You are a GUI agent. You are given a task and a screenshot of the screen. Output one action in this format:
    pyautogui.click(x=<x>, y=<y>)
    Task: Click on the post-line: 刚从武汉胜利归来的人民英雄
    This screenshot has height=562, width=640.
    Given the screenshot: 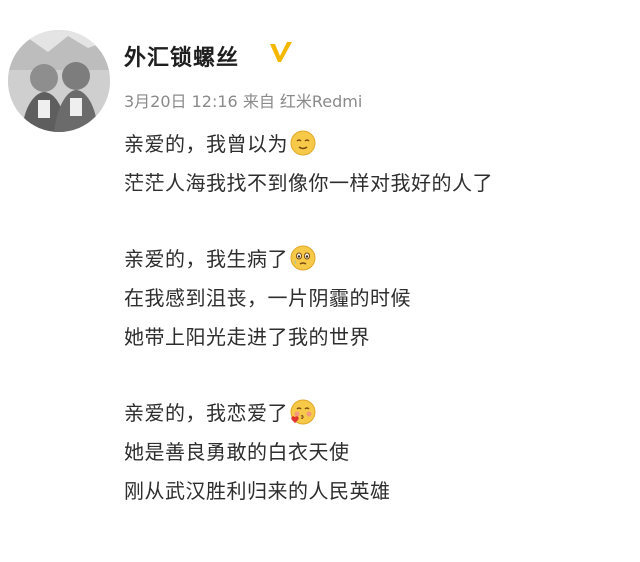 What is the action you would take?
    pyautogui.click(x=379, y=491)
    